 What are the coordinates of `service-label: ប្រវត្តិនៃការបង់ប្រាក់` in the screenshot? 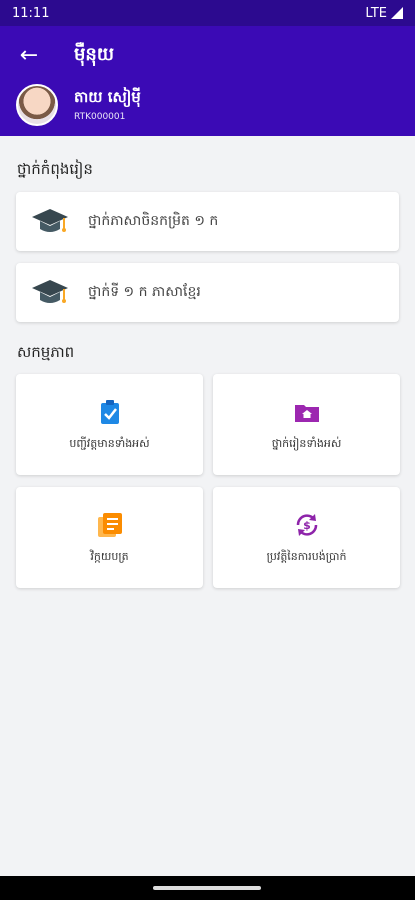 It's located at (306, 556).